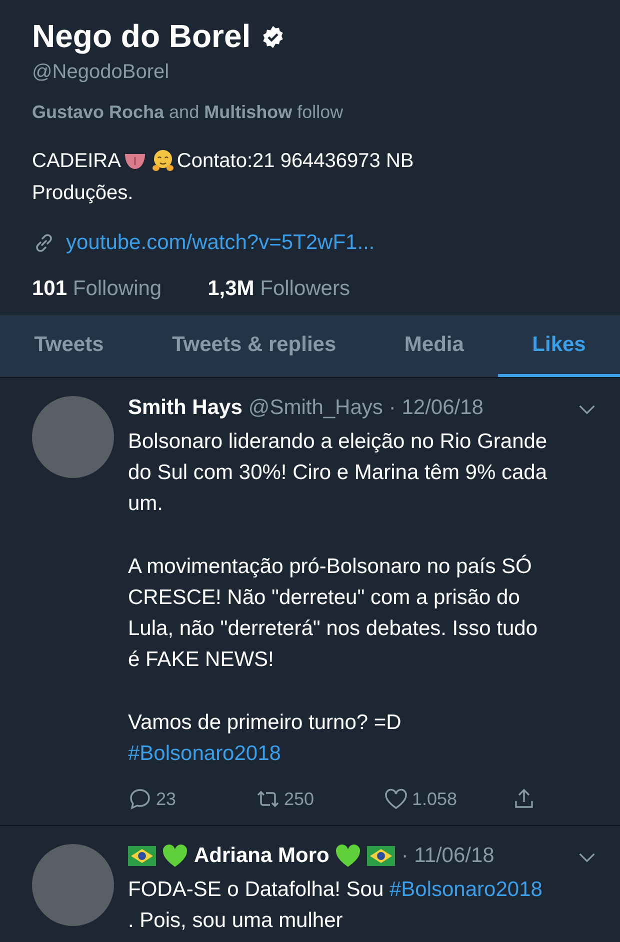 This screenshot has width=620, height=942. Describe the element at coordinates (265, 738) in the screenshot. I see `tweet-text: Vamos de primeiro turno? =D #Bolsonaro2018` at that location.